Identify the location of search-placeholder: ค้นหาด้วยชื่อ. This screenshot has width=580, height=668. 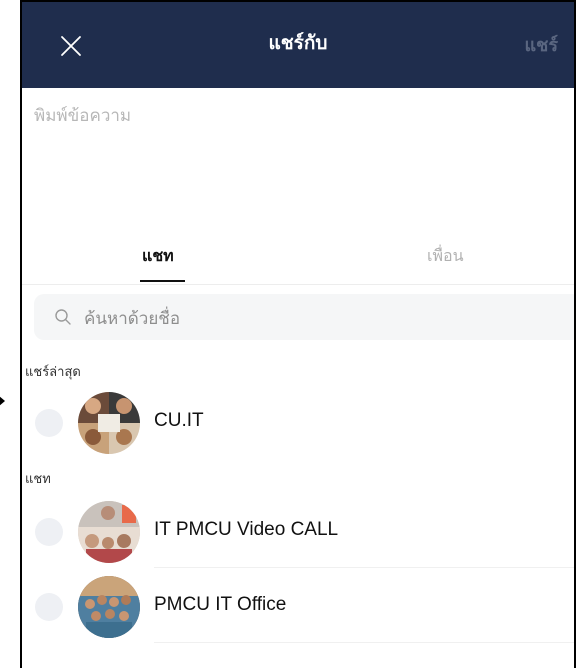
(132, 319).